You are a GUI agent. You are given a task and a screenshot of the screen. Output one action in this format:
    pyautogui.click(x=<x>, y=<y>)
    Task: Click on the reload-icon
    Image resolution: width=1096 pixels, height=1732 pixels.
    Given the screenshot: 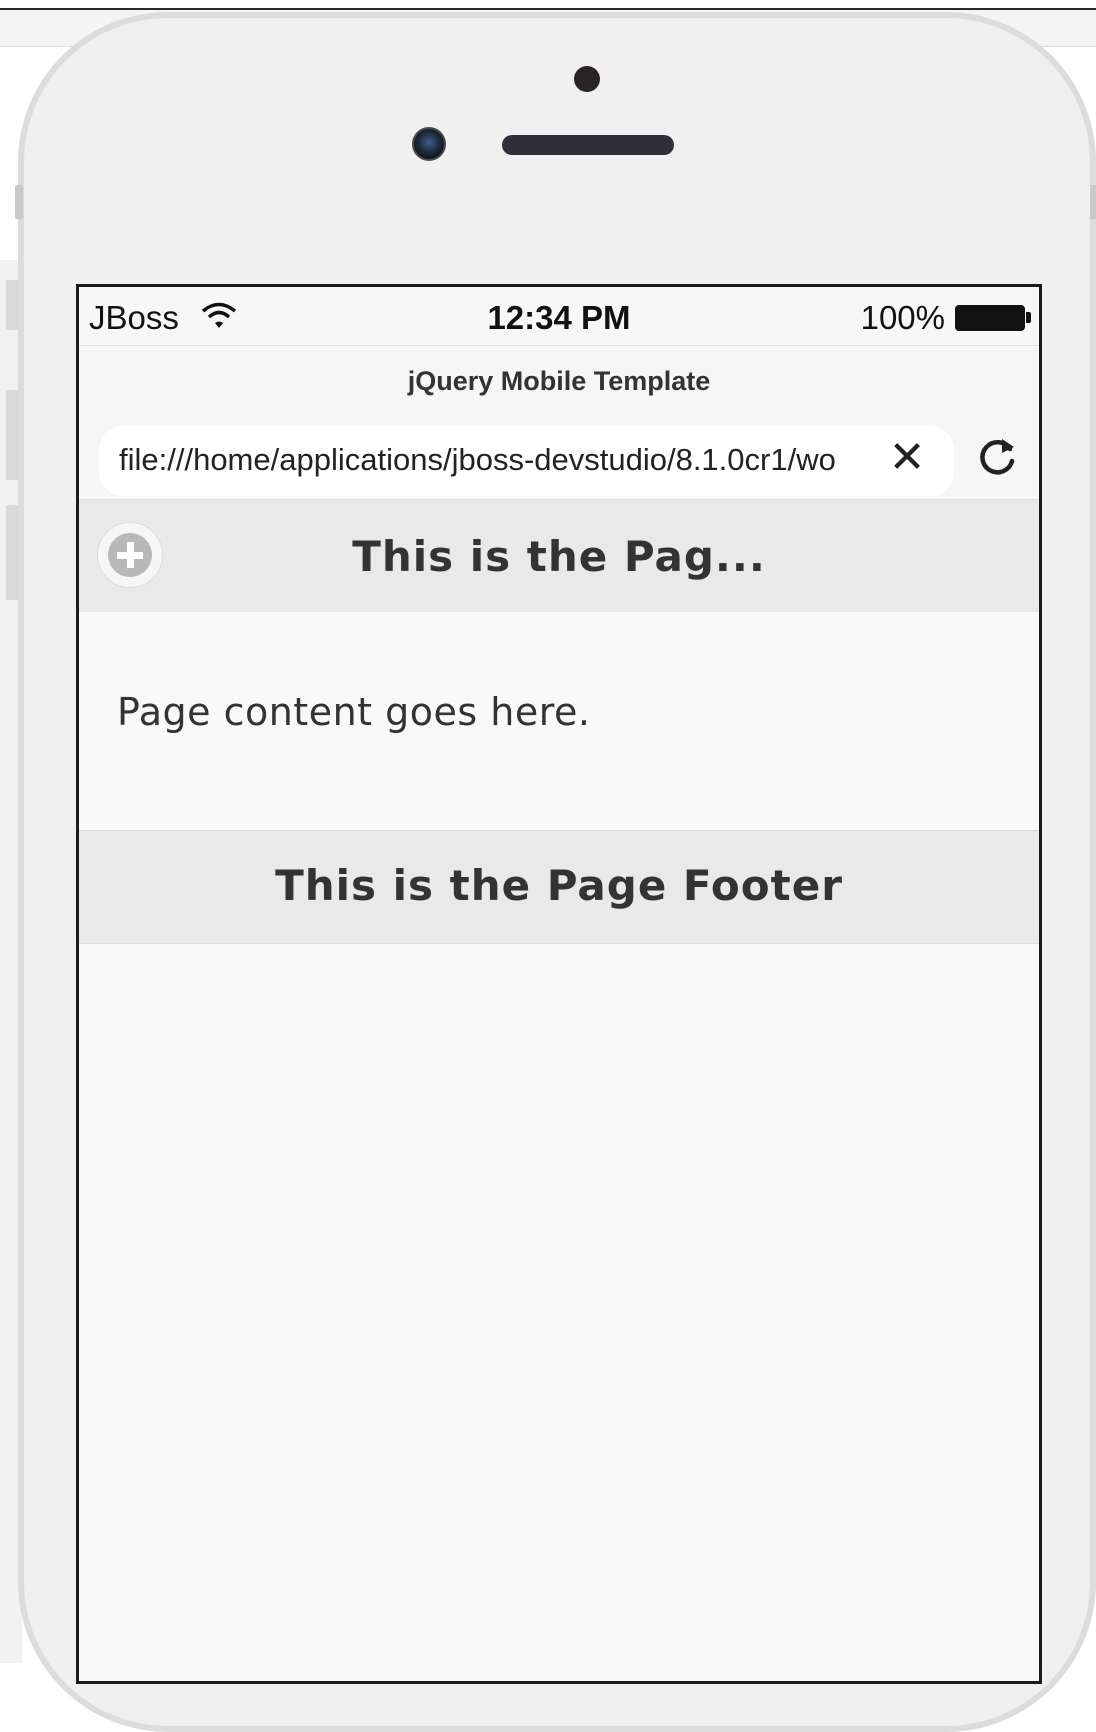 What is the action you would take?
    pyautogui.click(x=998, y=456)
    